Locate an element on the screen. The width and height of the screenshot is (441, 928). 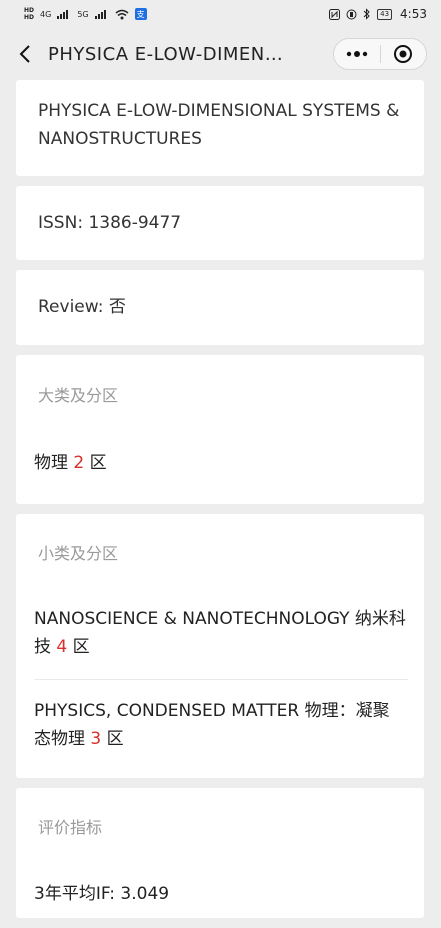
issn-card: ISSN: 1386-9477 is located at coordinates (220, 223).